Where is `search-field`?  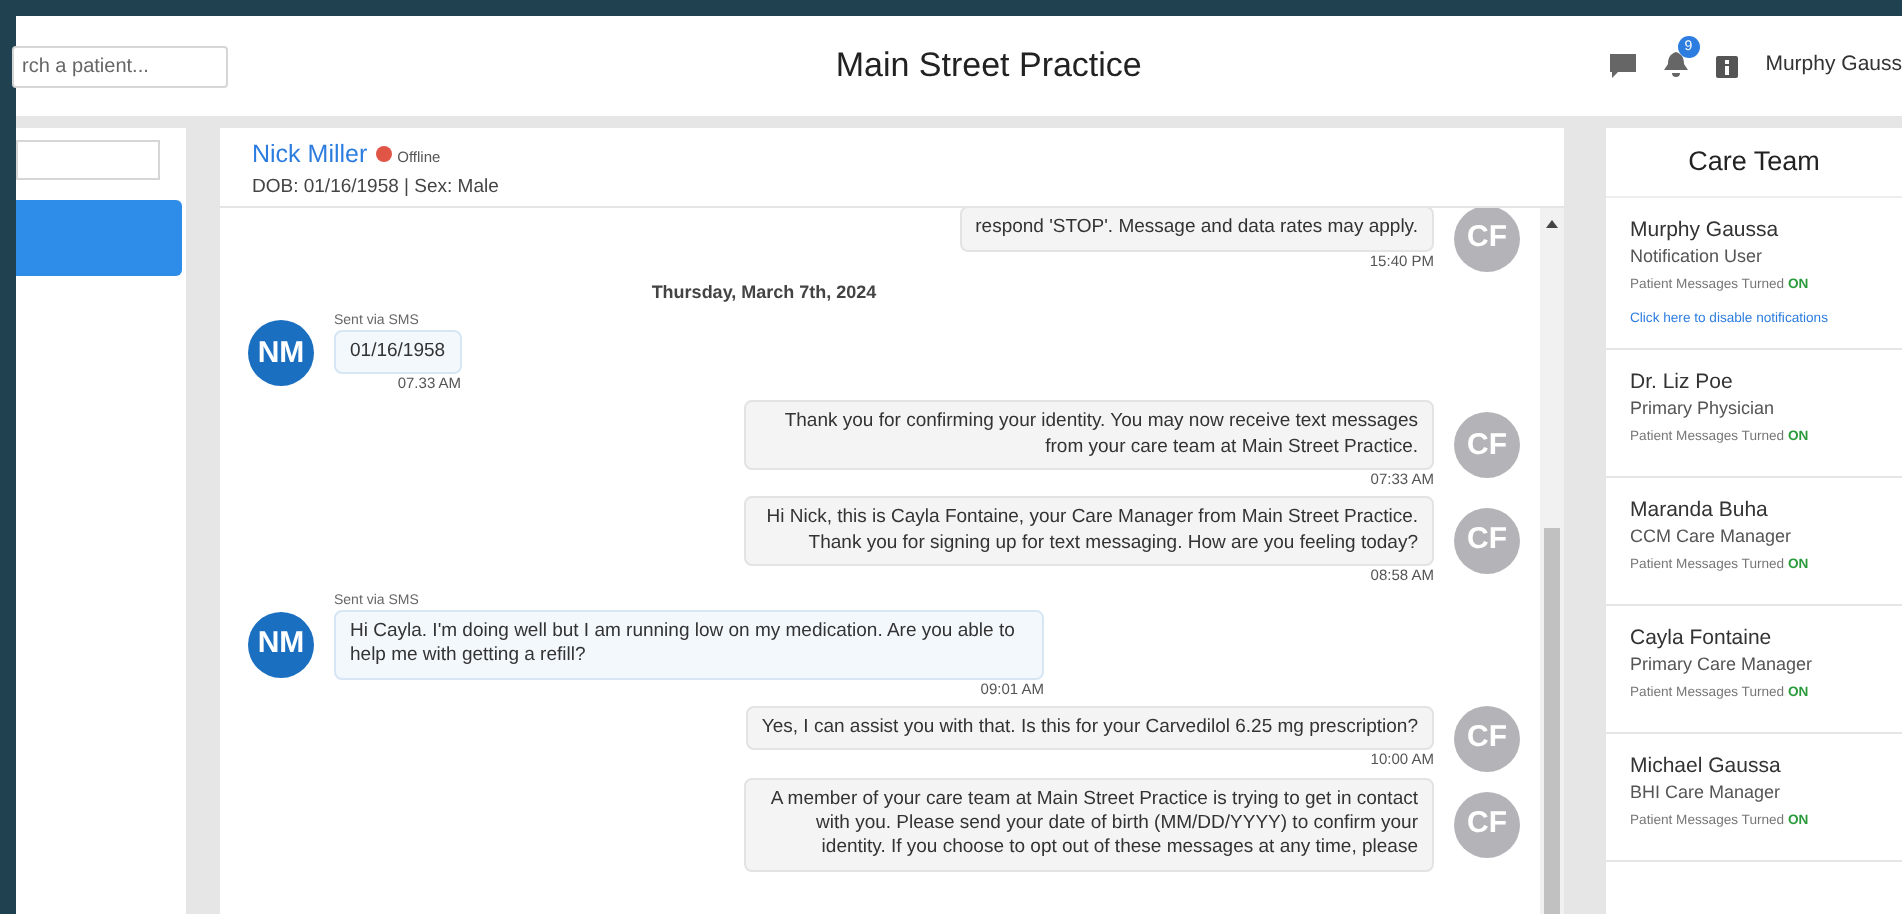 search-field is located at coordinates (88, 160).